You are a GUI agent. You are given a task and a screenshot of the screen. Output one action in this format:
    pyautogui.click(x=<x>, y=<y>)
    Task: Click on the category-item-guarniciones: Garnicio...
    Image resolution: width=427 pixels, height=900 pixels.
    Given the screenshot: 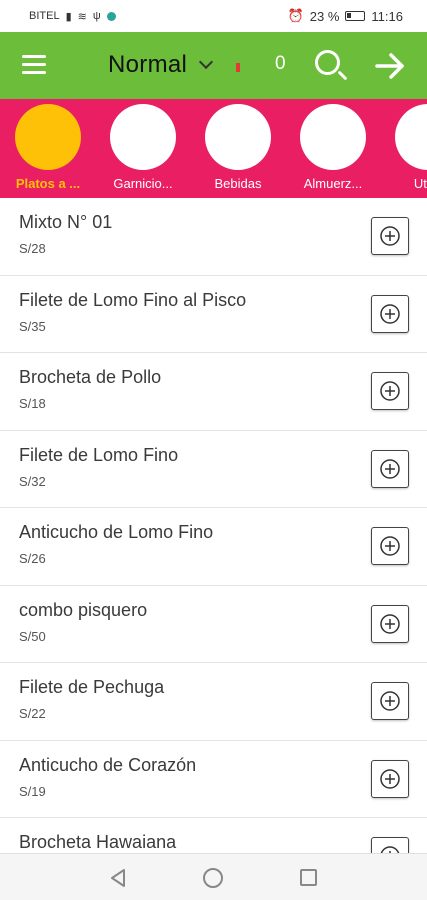 What is the action you would take?
    pyautogui.click(x=143, y=147)
    